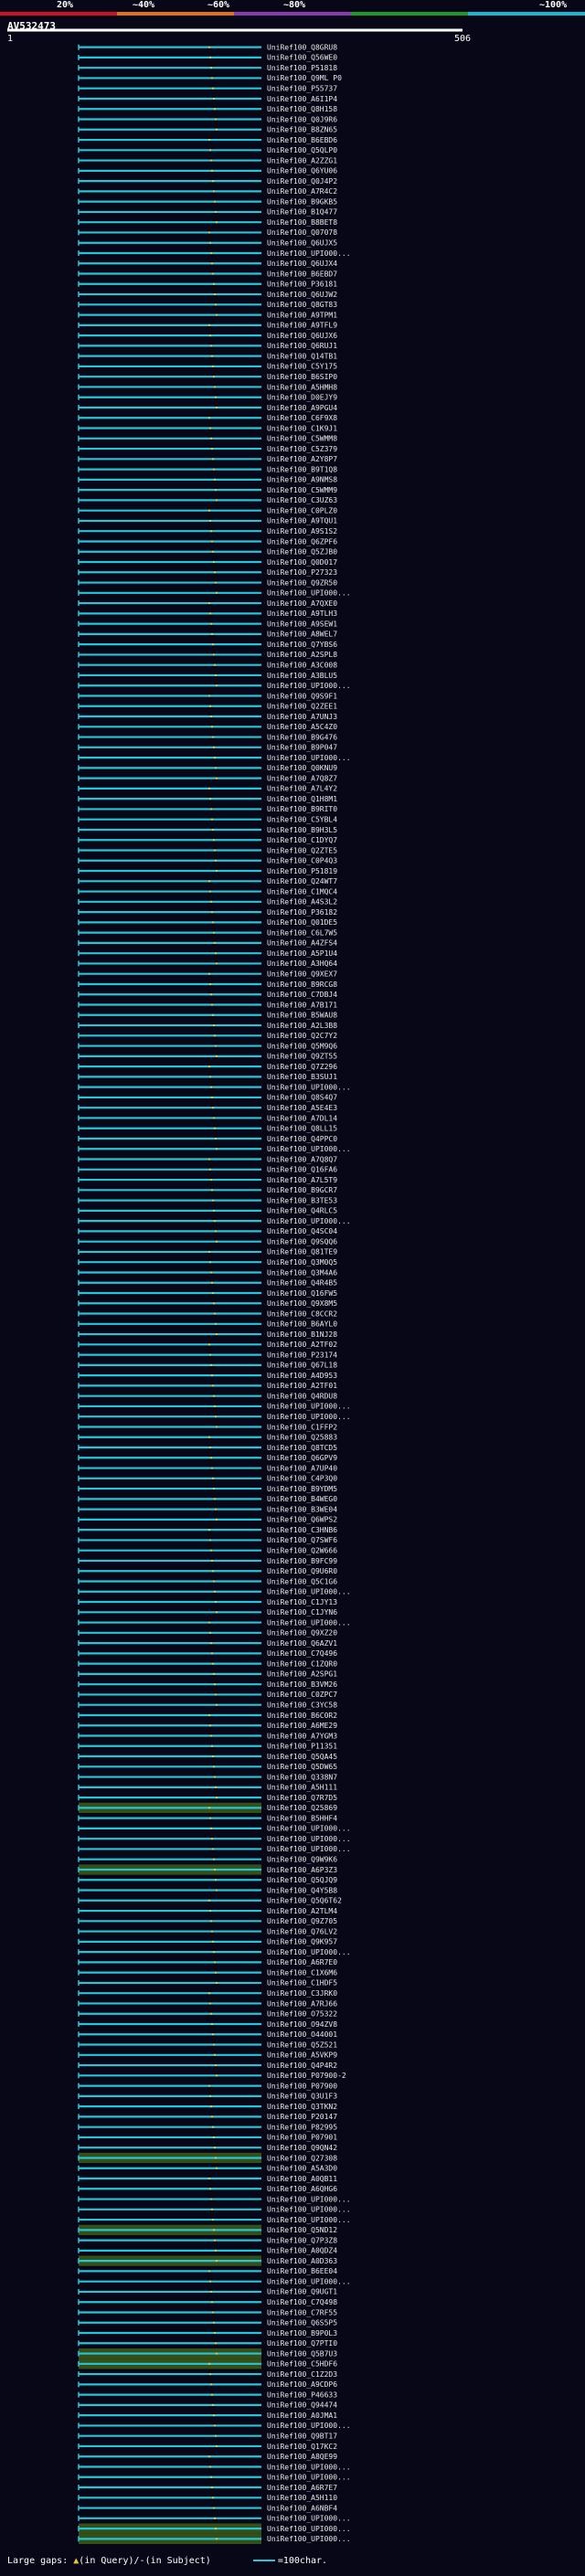 This screenshot has width=585, height=2576. Describe the element at coordinates (302, 2333) in the screenshot. I see `hit-label: UniRef100_B9P0L3` at that location.